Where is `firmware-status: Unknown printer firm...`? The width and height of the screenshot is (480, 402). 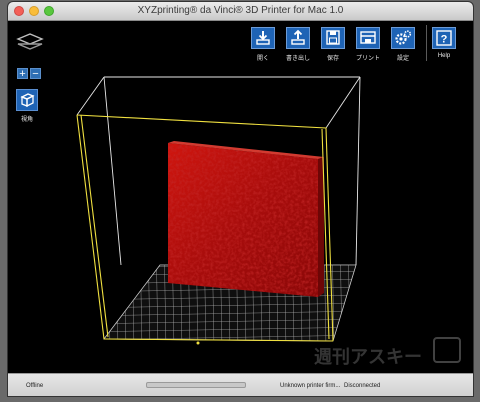 firmware-status: Unknown printer firm... is located at coordinates (310, 386).